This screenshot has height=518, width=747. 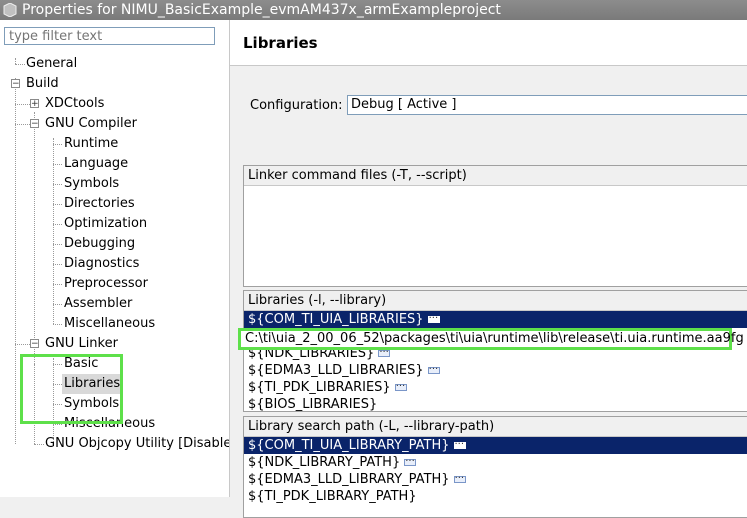 What do you see at coordinates (101, 264) in the screenshot?
I see `tree-item-diagnostics: Diagnostics` at bounding box center [101, 264].